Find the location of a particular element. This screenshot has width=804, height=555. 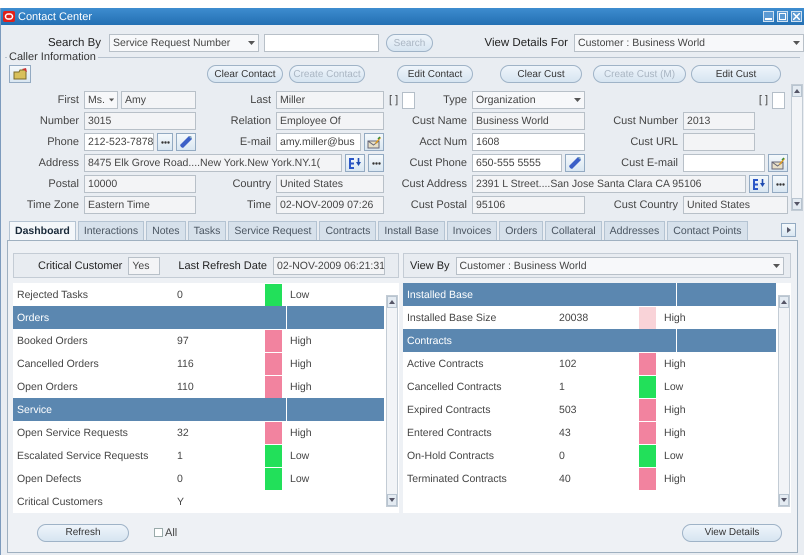

field-label: Cust Country is located at coordinates (646, 205).